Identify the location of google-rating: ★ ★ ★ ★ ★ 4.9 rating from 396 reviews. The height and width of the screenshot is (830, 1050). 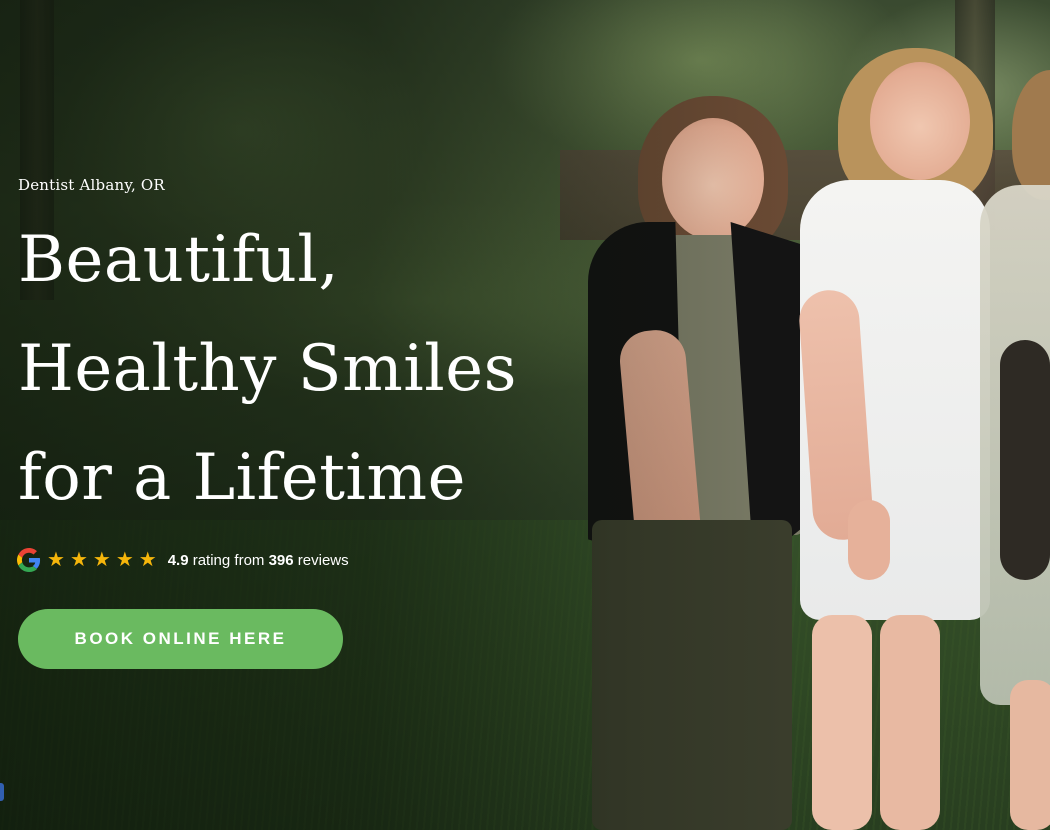
(183, 560).